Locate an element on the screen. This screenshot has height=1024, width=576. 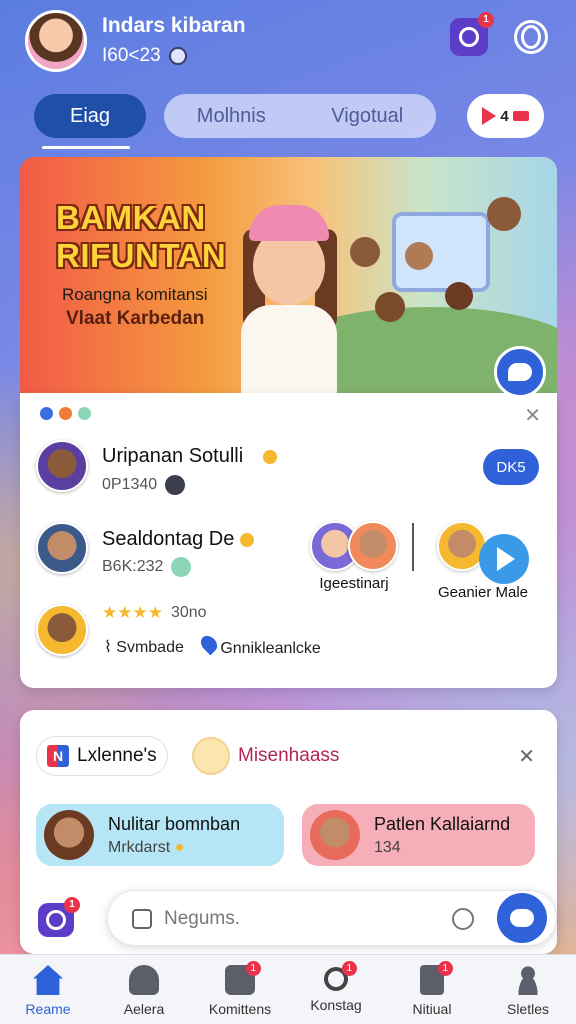
search-placeholder: Negums. is located at coordinates (202, 918).